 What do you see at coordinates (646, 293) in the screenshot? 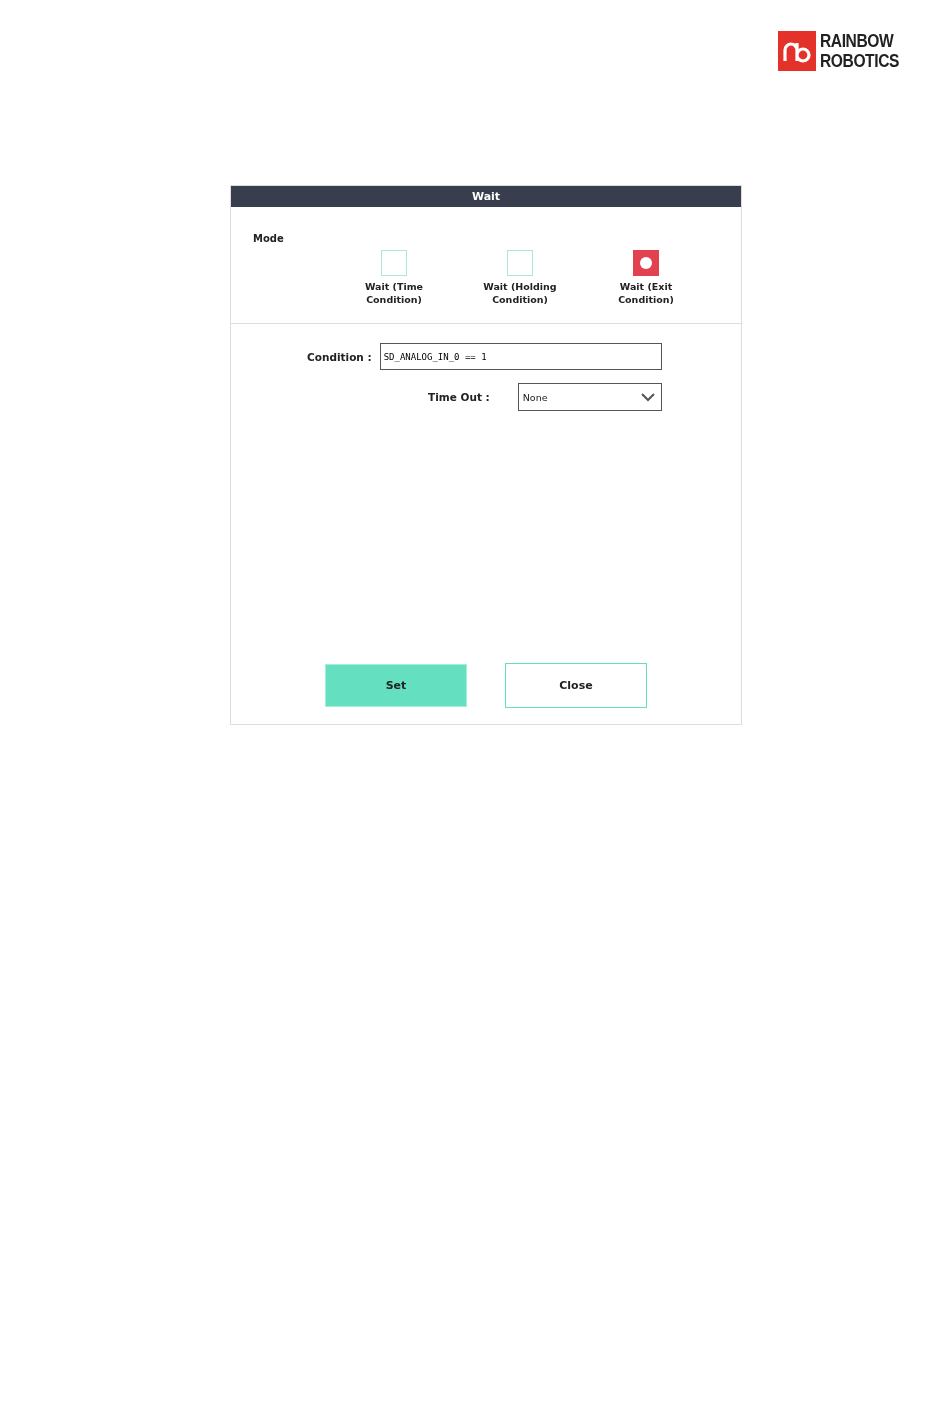
I see `radio-label: Wait (Exit Condition)` at bounding box center [646, 293].